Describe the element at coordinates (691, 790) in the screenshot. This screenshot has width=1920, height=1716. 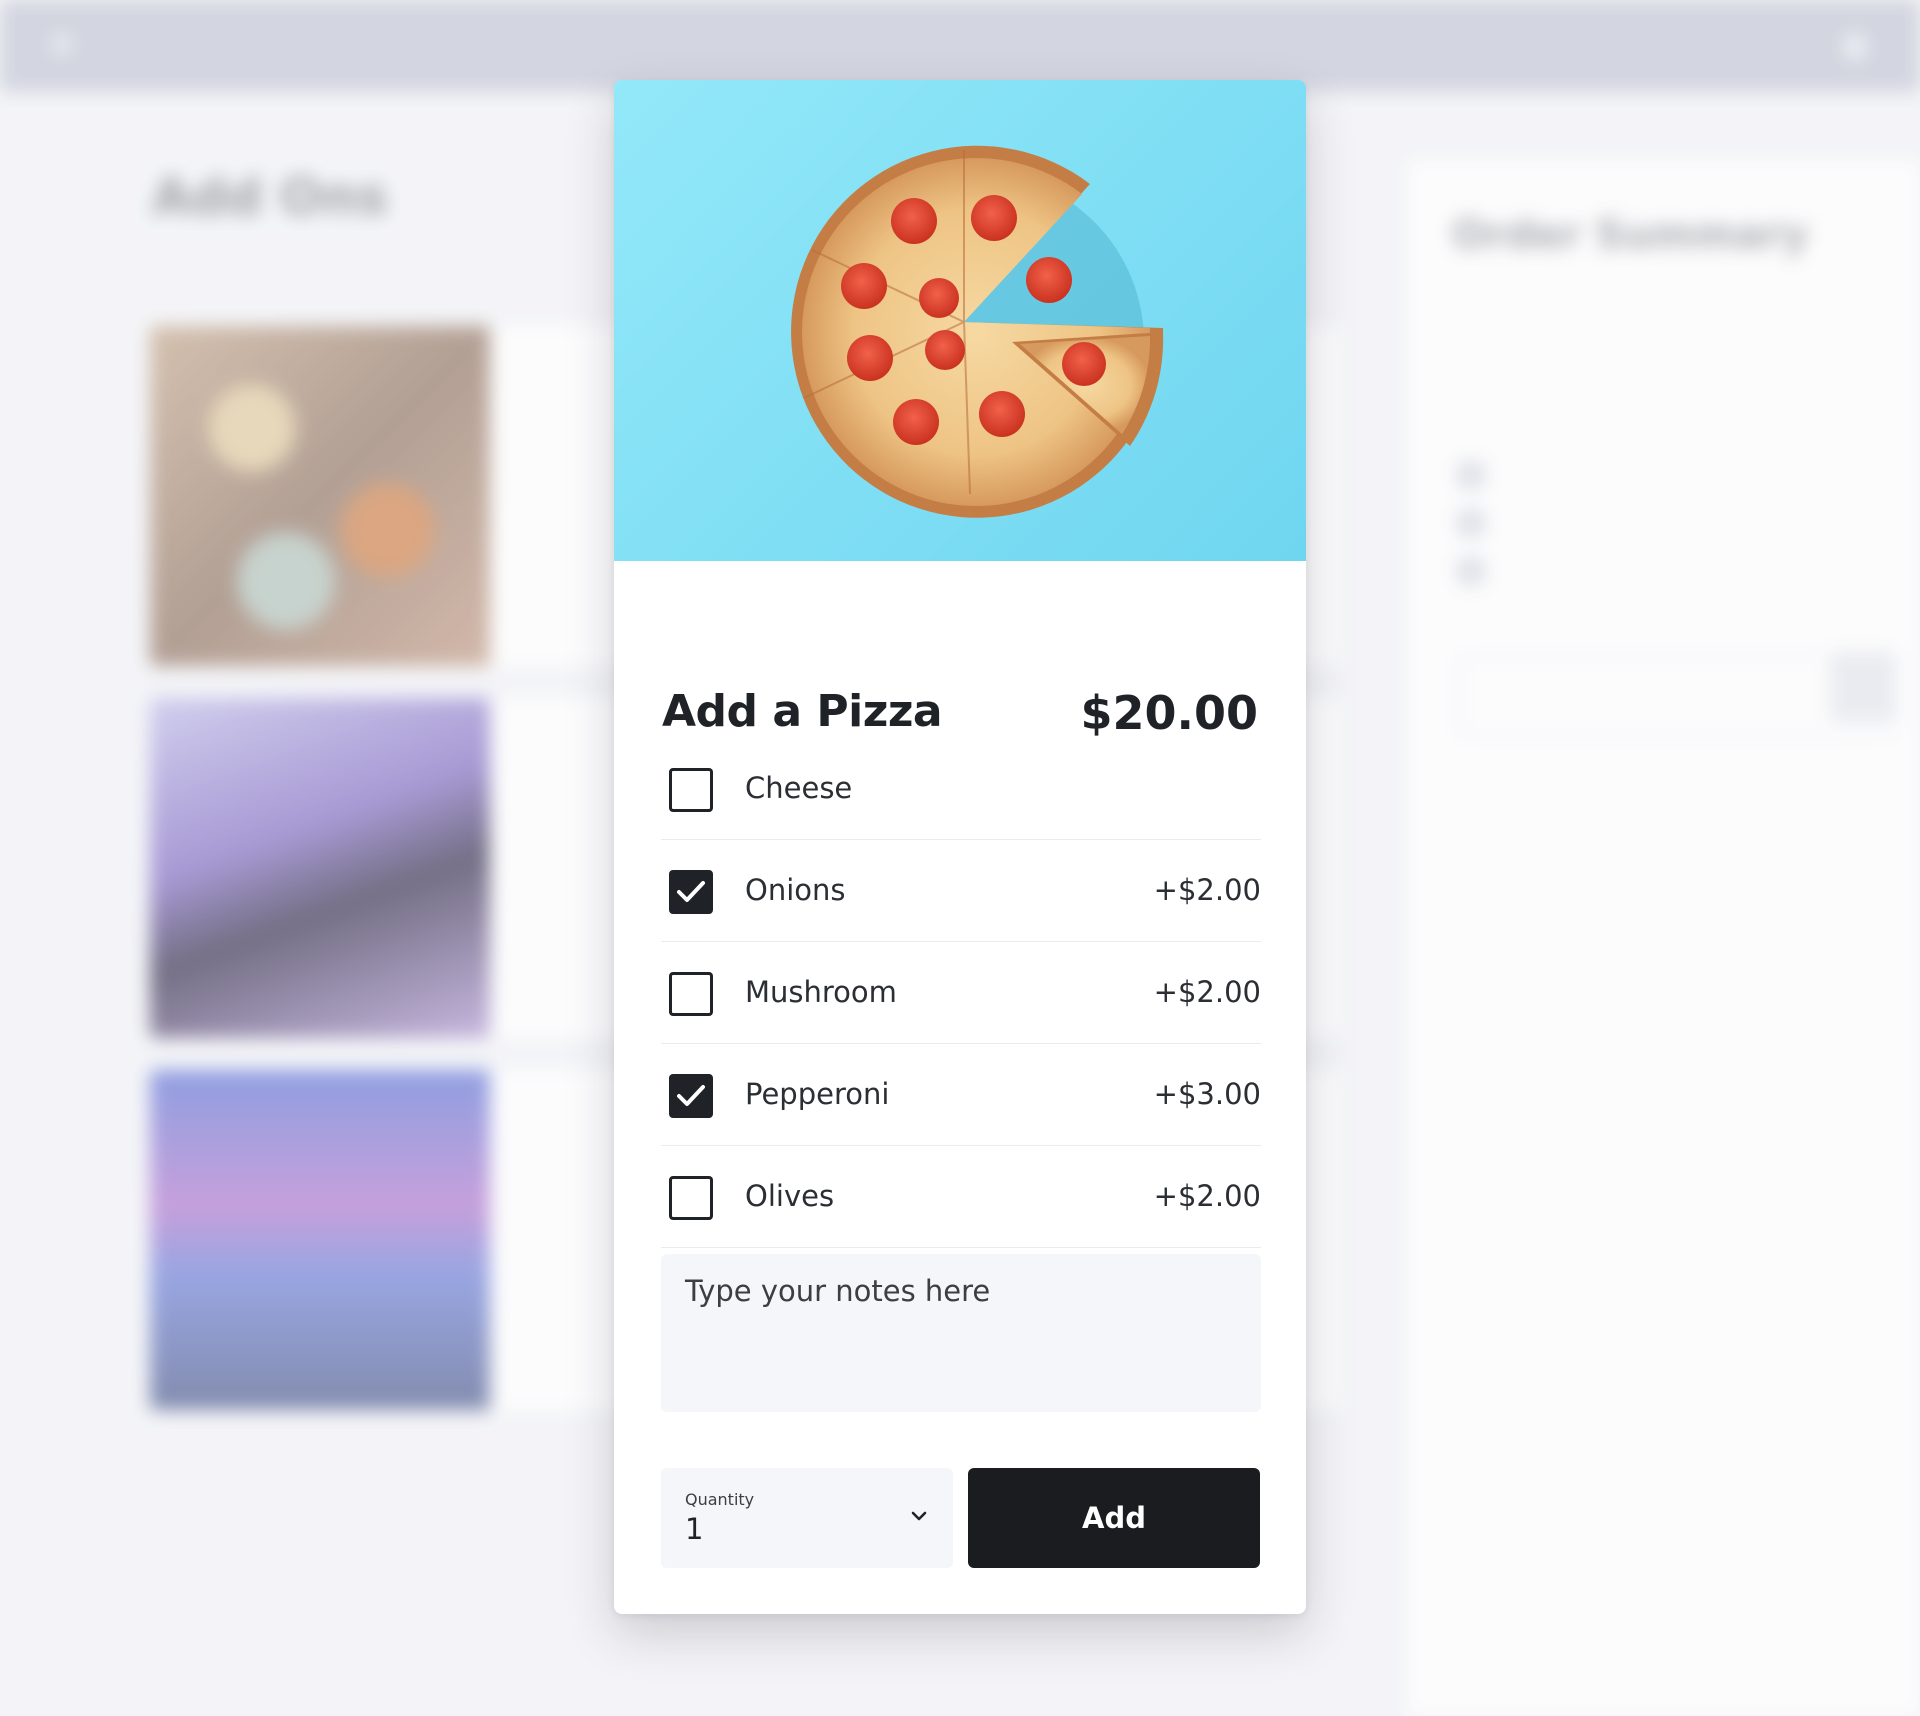
I see `cheese-checkbox` at that location.